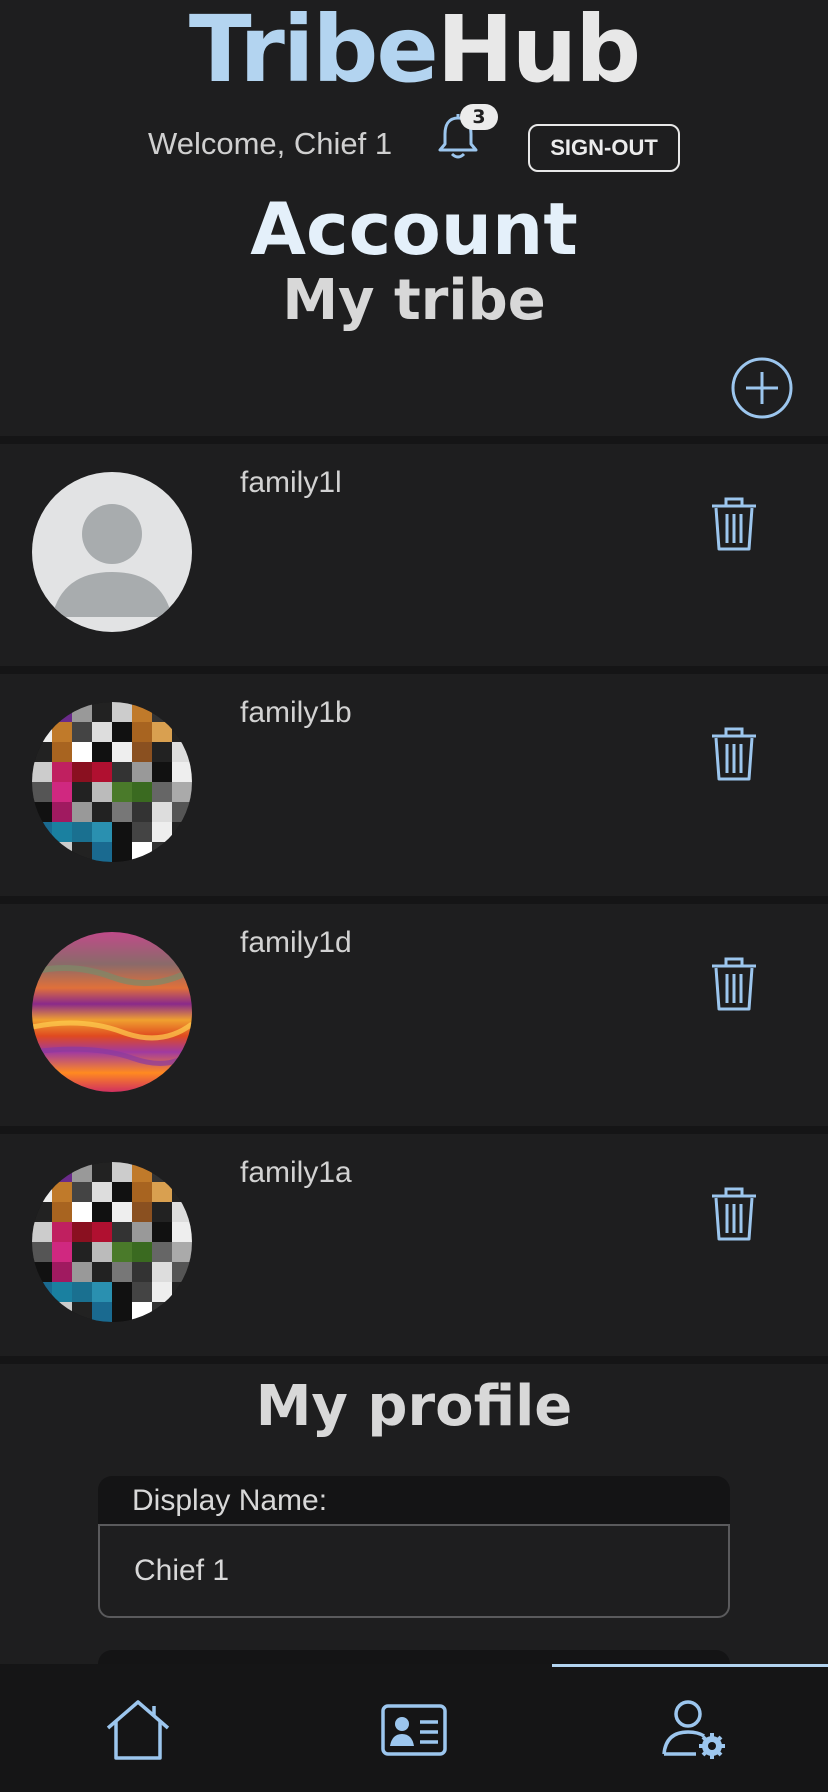  What do you see at coordinates (414, 781) in the screenshot?
I see `tribe-member-row: family1b` at bounding box center [414, 781].